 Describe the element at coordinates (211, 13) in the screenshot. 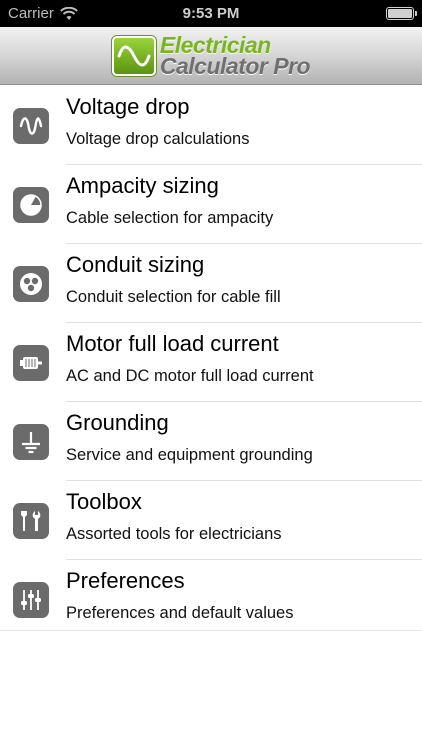

I see `status-bar: Carrier 9:53 PM` at that location.